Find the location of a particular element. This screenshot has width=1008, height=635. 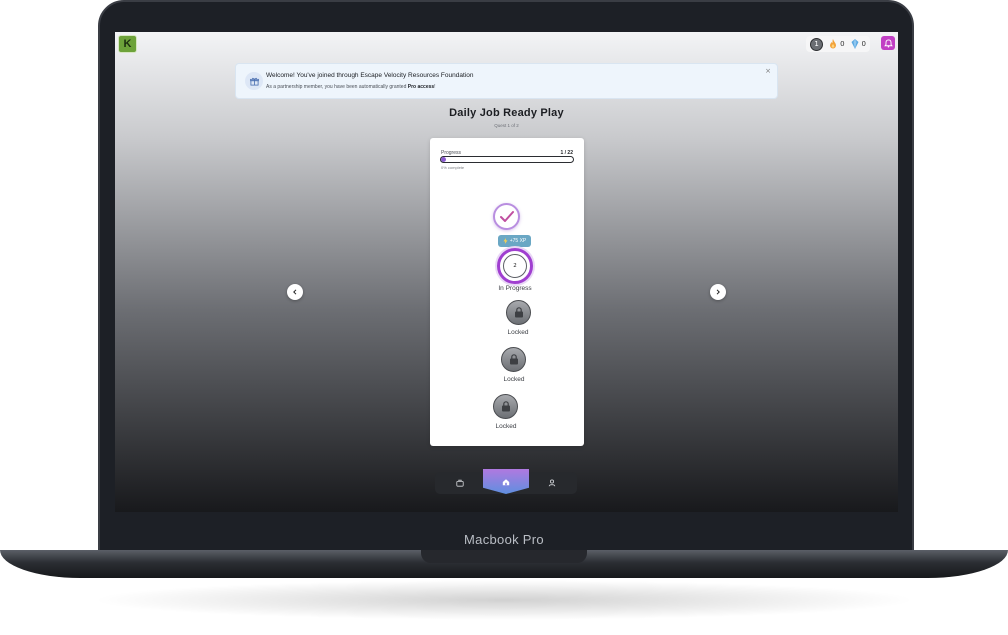

gems-stat: 0 is located at coordinates (858, 44).